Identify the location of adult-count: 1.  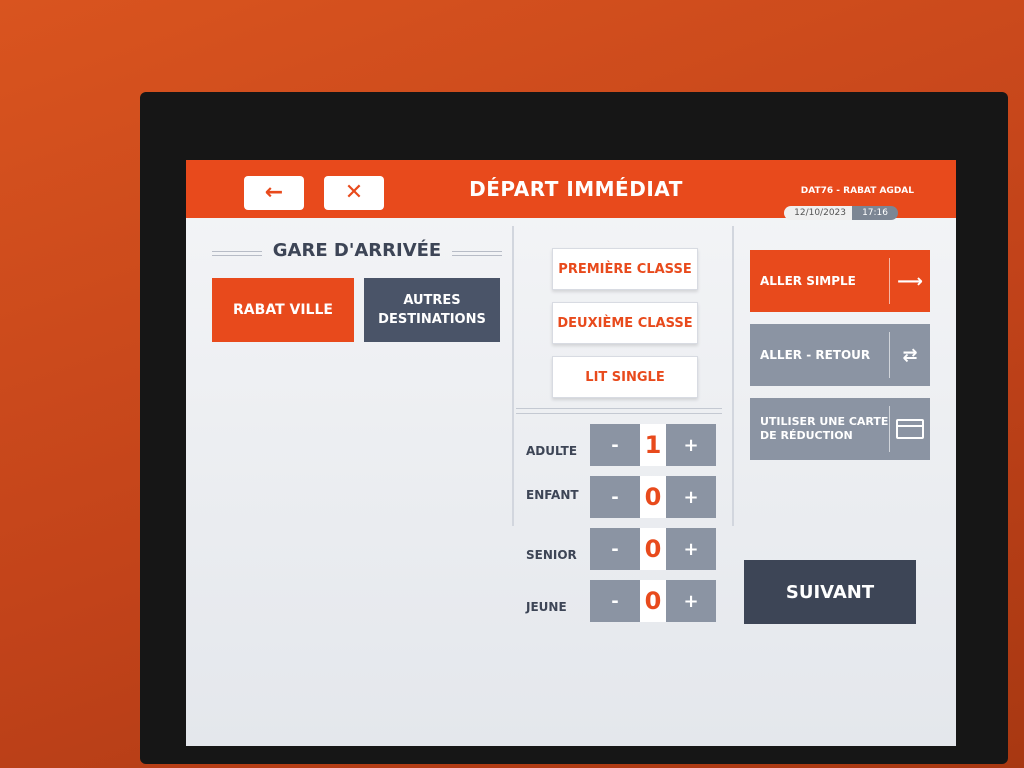
(653, 445).